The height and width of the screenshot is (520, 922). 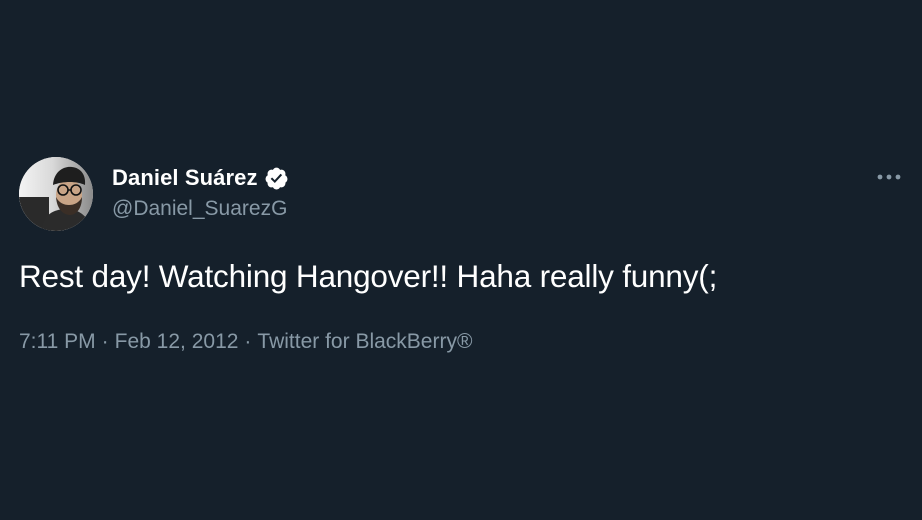 I want to click on more-horizontal-icon, so click(x=889, y=177).